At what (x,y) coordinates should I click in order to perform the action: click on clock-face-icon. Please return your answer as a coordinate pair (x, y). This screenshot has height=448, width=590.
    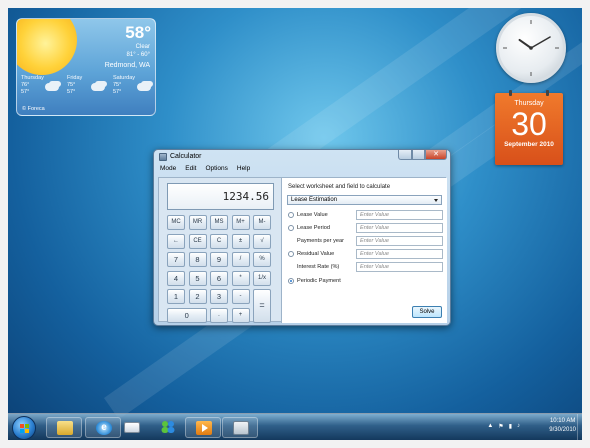
    Looking at the image, I should click on (531, 48).